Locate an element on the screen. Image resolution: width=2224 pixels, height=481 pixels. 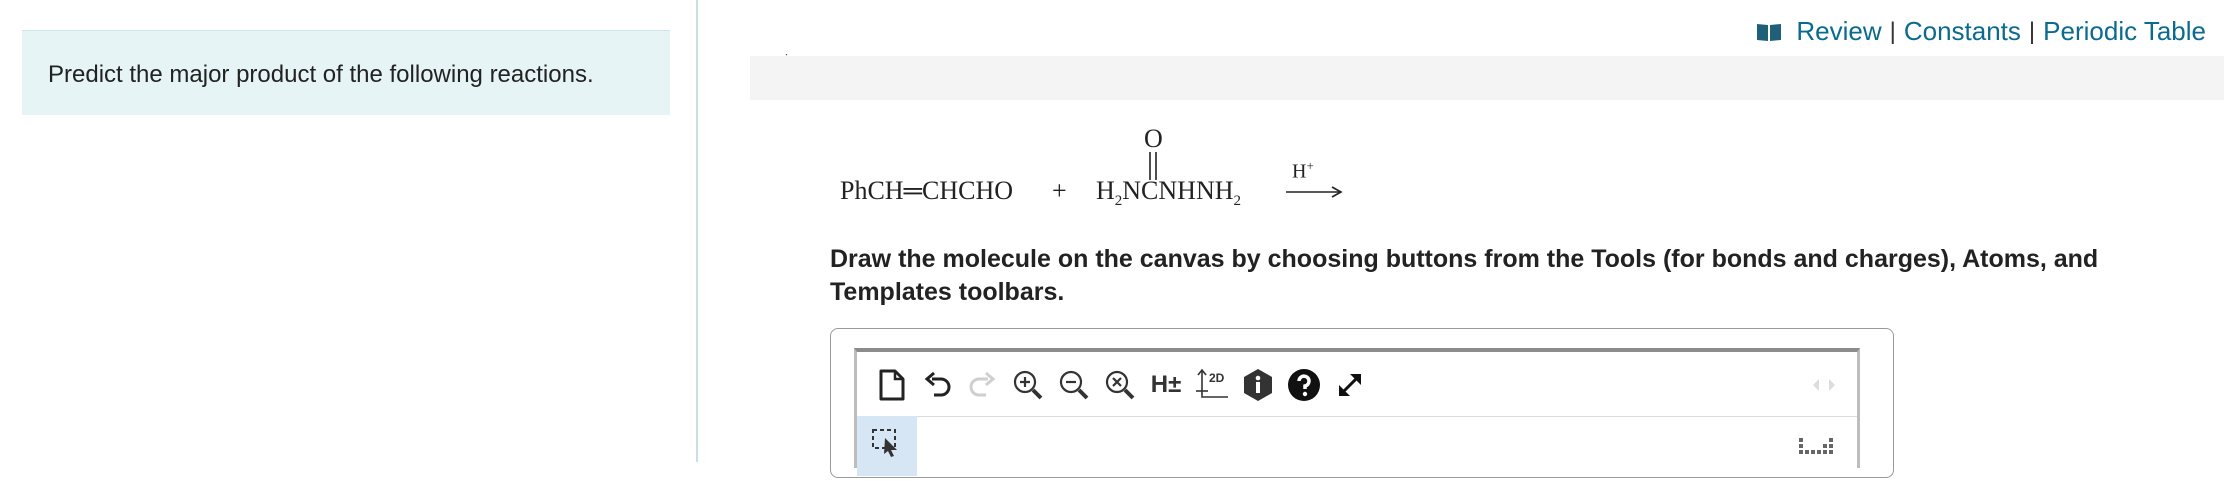
periodic-table-link: Periodic Table is located at coordinates (2124, 31).